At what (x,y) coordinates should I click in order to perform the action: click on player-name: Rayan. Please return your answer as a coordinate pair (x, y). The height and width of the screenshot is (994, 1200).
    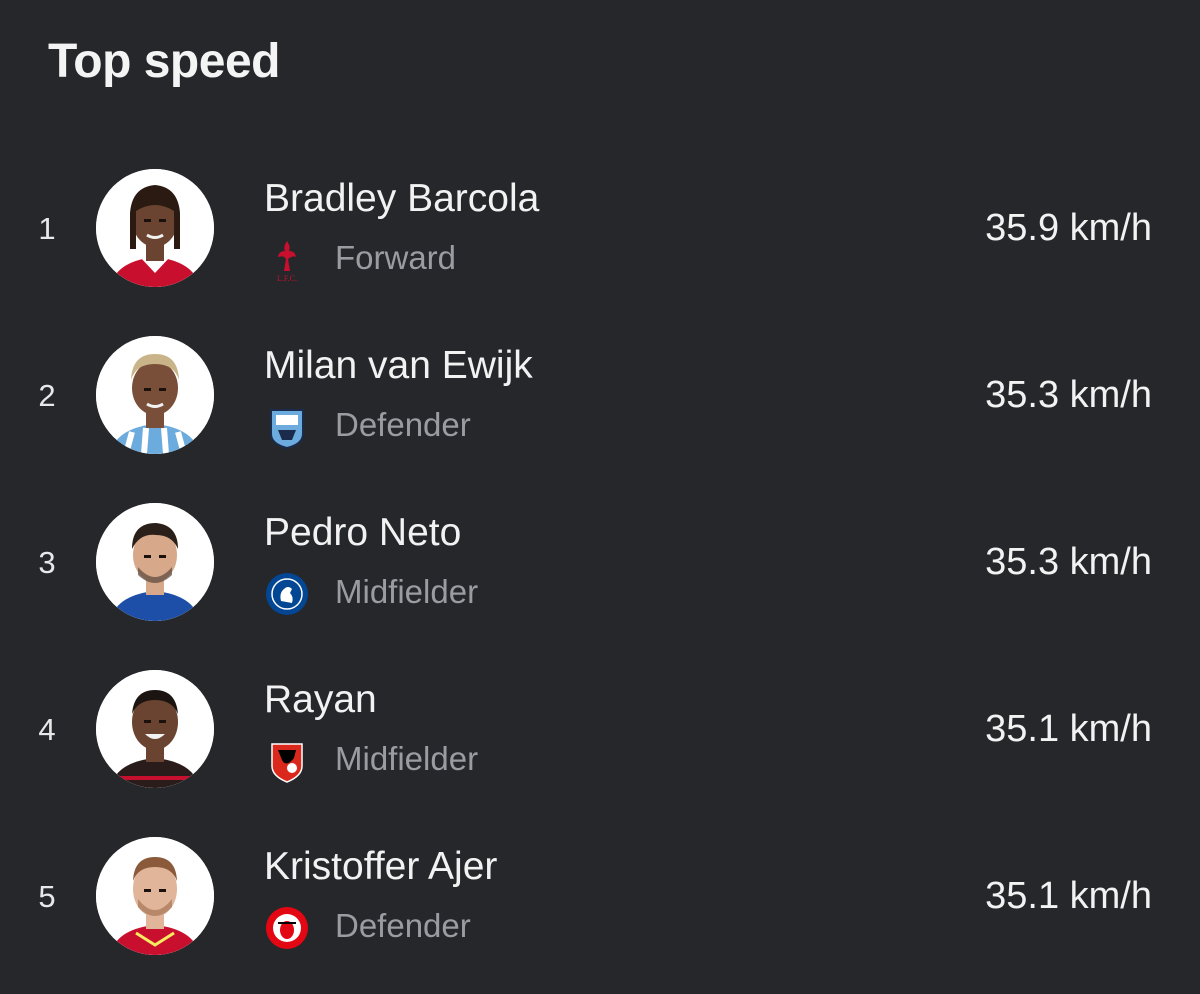
    Looking at the image, I should click on (320, 699).